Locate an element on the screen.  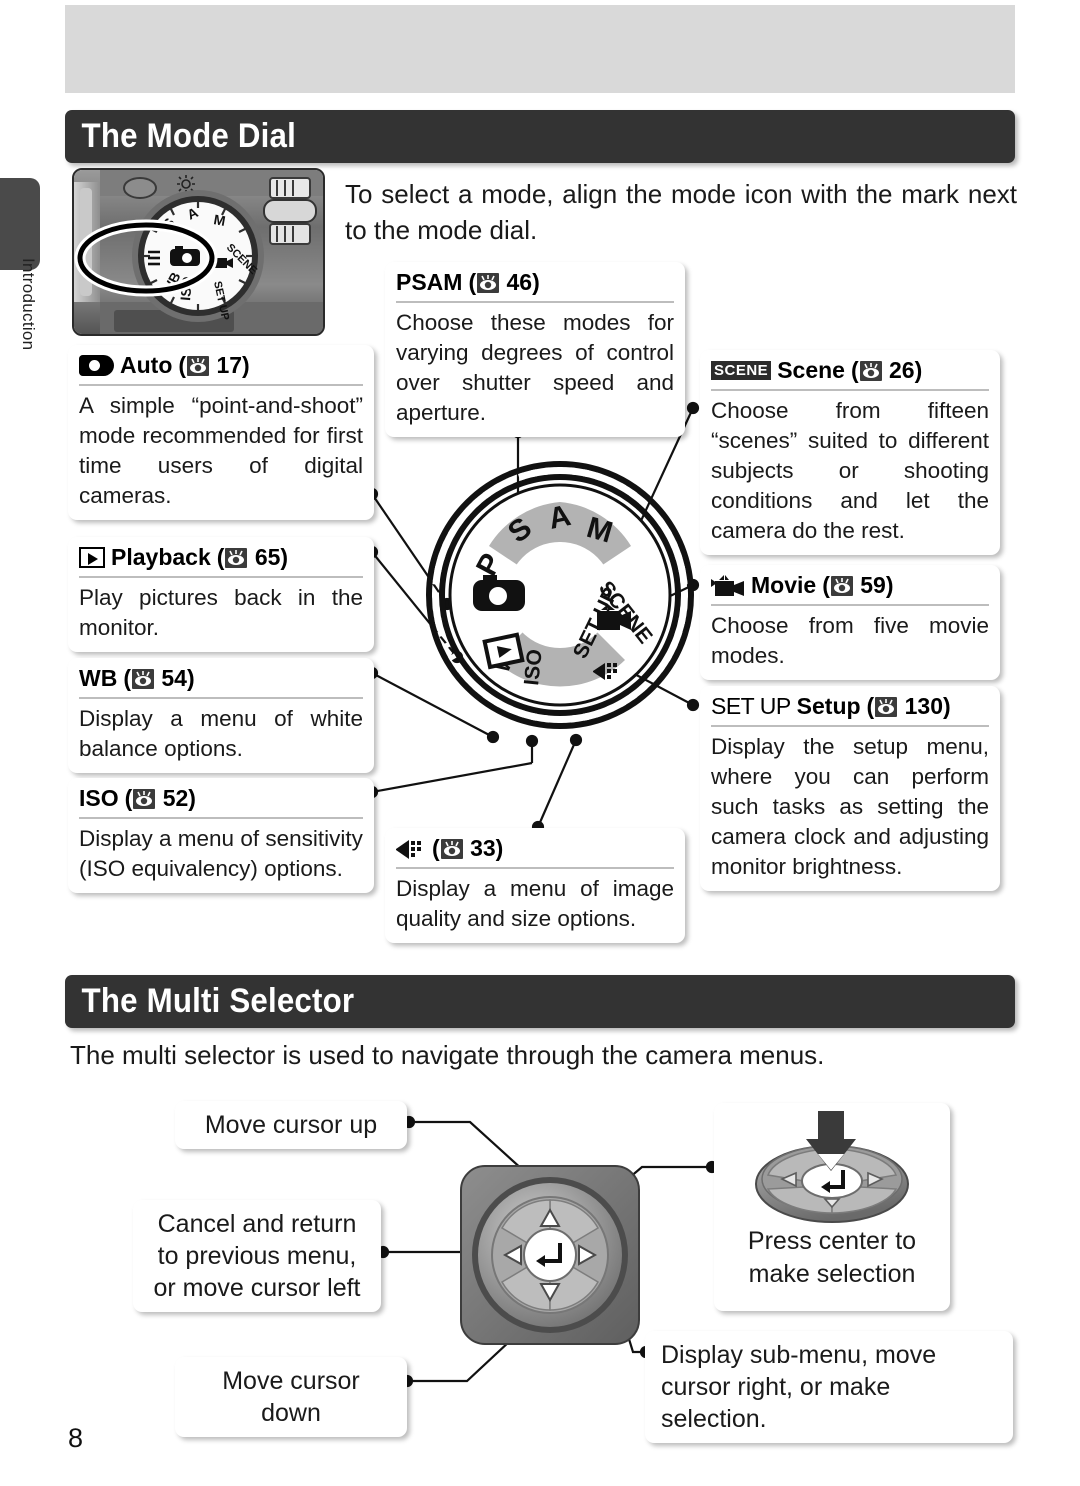
callout-playback-pageref: ( 65) is located at coordinates (252, 557).